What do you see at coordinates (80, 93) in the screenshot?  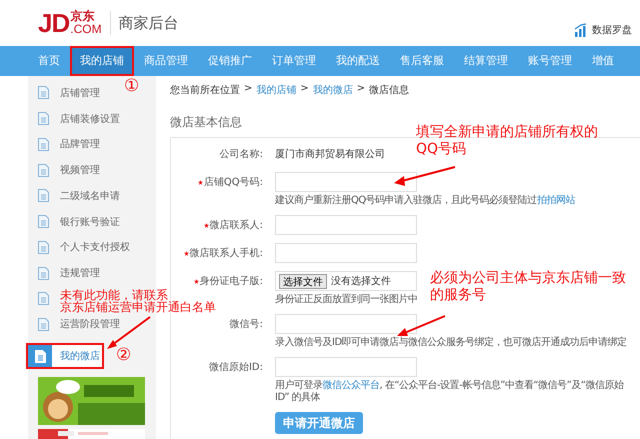 I see `sidebar-label: 店铺管理` at bounding box center [80, 93].